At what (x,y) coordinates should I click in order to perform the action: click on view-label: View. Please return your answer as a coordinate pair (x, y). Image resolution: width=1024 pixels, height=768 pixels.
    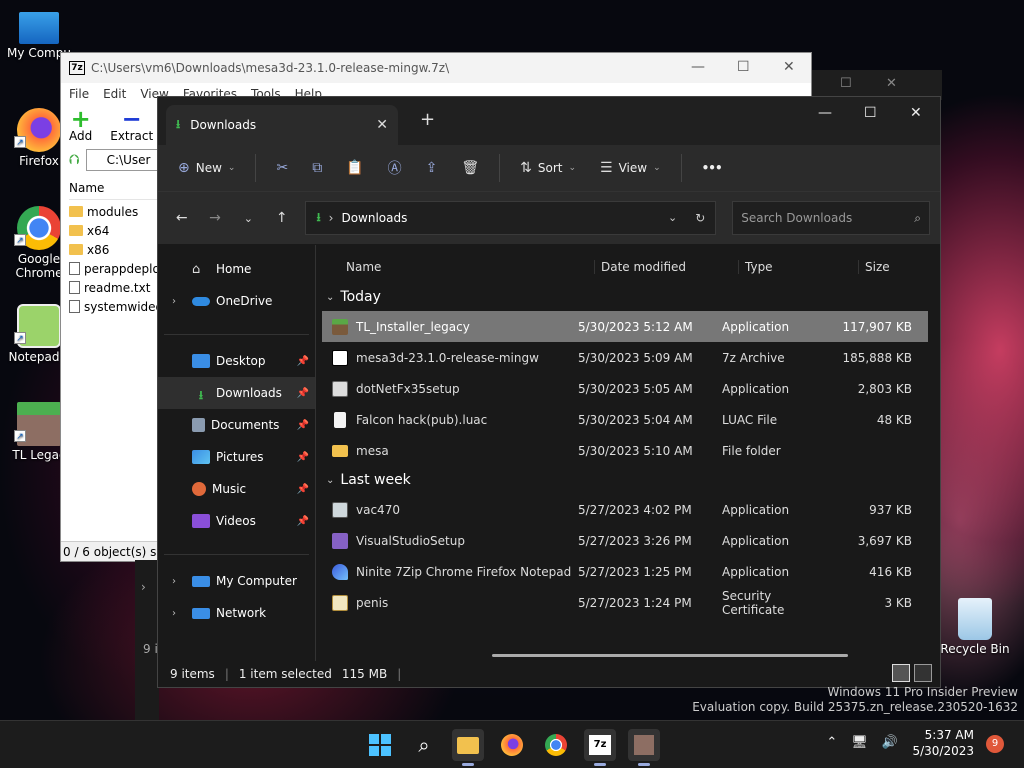
    Looking at the image, I should click on (633, 168).